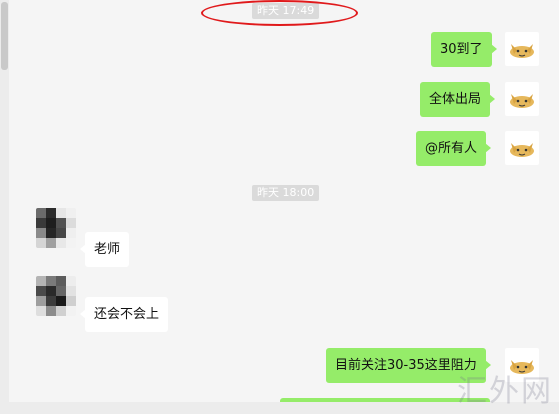 The height and width of the screenshot is (414, 559). I want to click on message-bubble-sent: @所有人, so click(454, 148).